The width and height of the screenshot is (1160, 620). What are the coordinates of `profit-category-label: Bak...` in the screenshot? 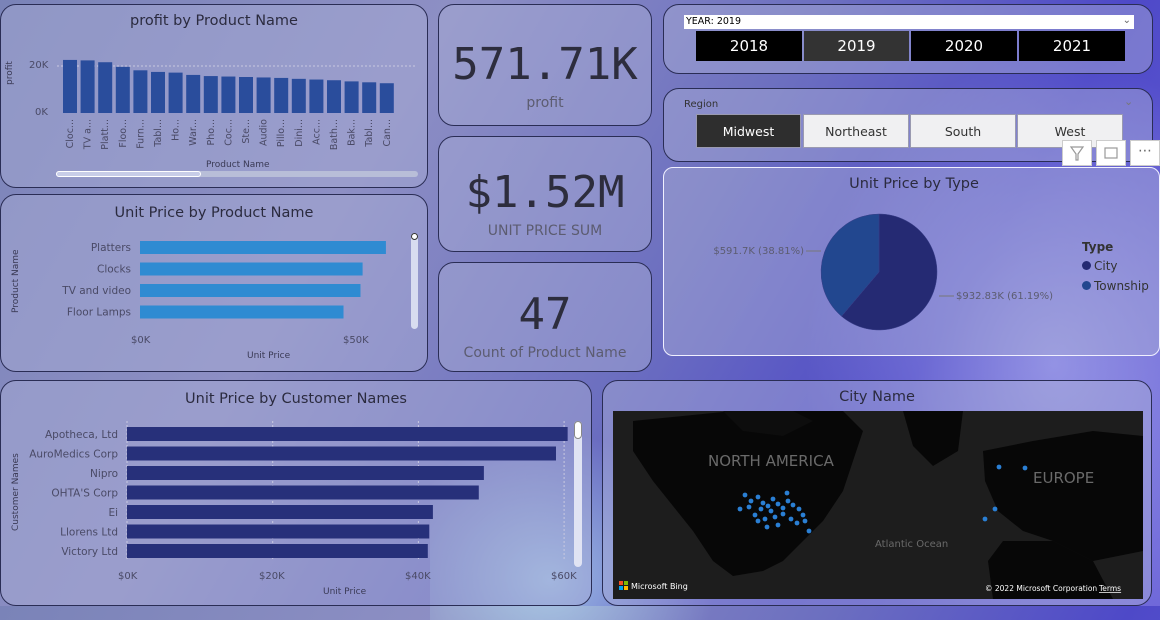 It's located at (352, 132).